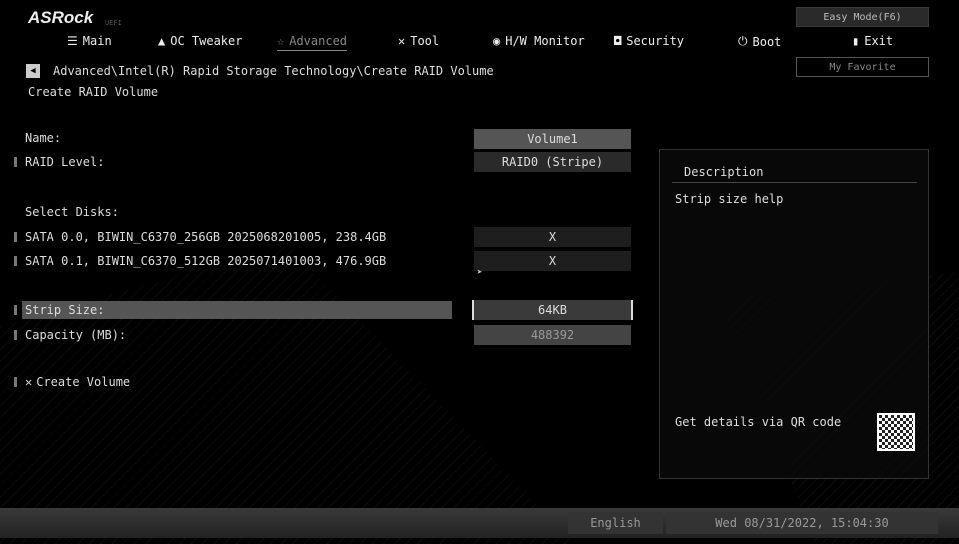  I want to click on asrock-logo: ASRock, so click(61, 17).